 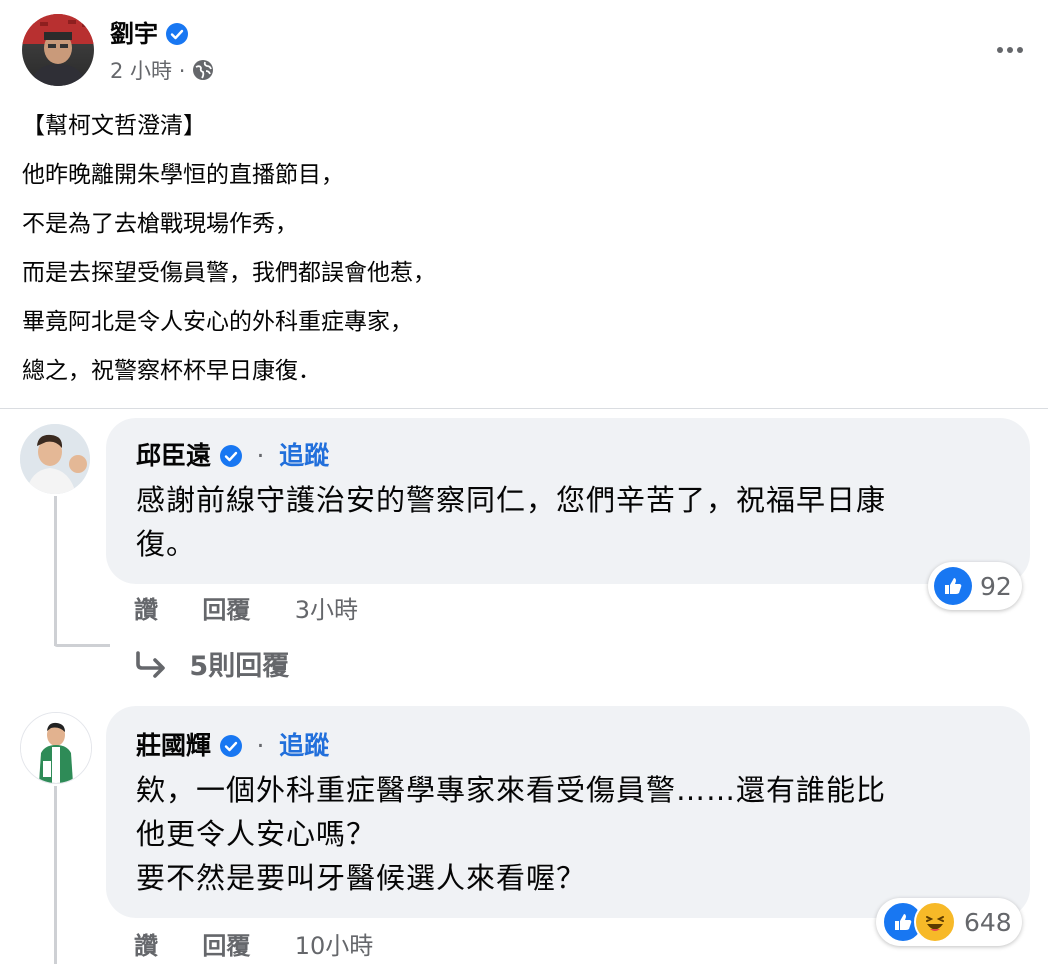 I want to click on comment-time: 3小時, so click(x=326, y=610).